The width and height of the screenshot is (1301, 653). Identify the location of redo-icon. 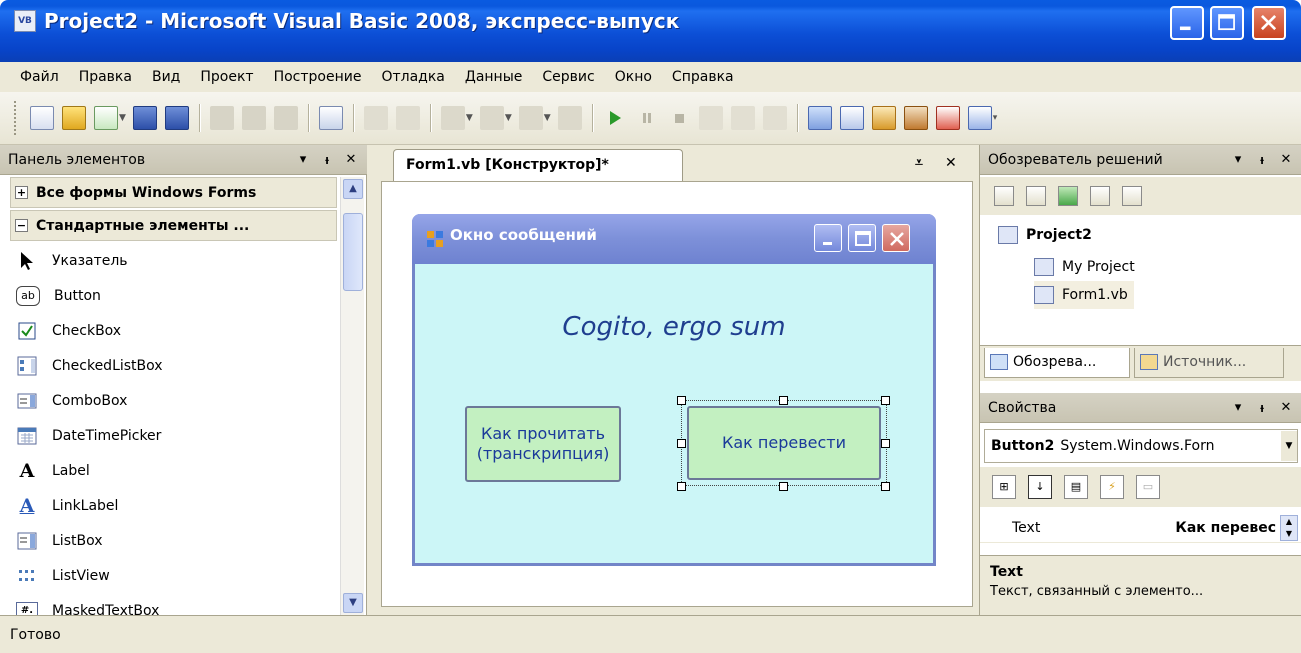
(491, 118).